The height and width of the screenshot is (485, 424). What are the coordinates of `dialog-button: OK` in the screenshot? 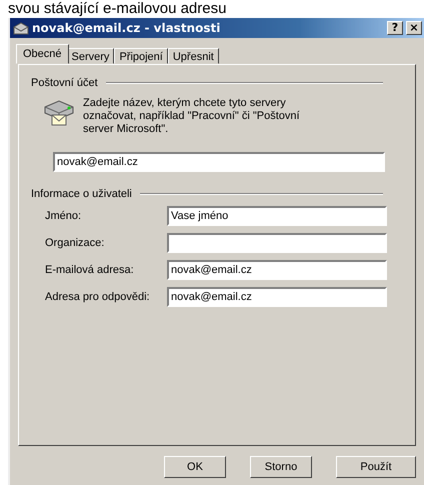 It's located at (195, 467).